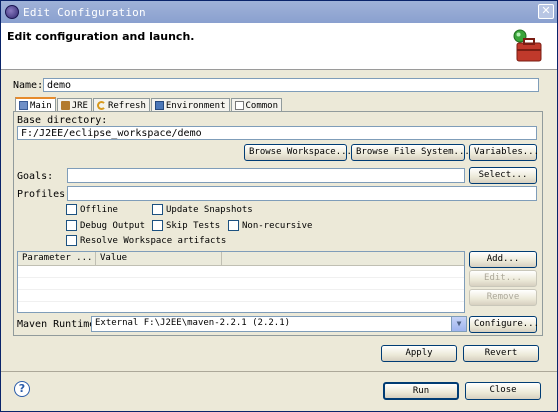 The image size is (558, 412). I want to click on offline-label: Offline, so click(99, 209).